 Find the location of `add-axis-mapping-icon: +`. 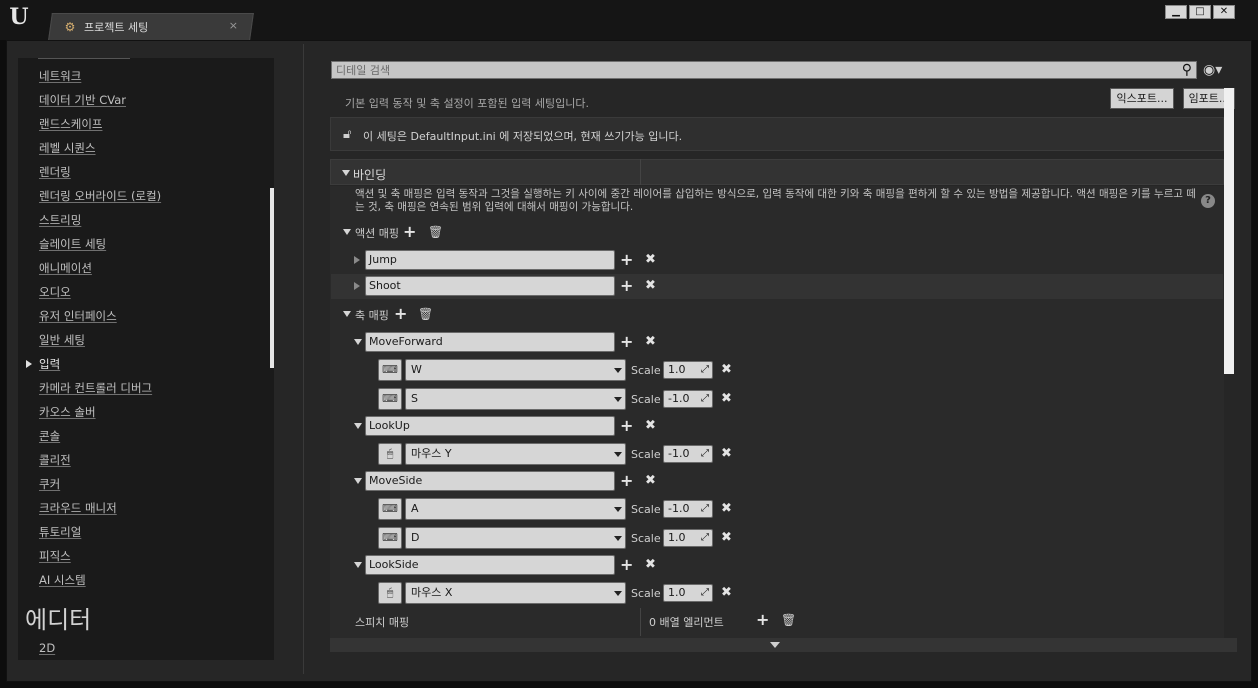

add-axis-mapping-icon: + is located at coordinates (400, 314).